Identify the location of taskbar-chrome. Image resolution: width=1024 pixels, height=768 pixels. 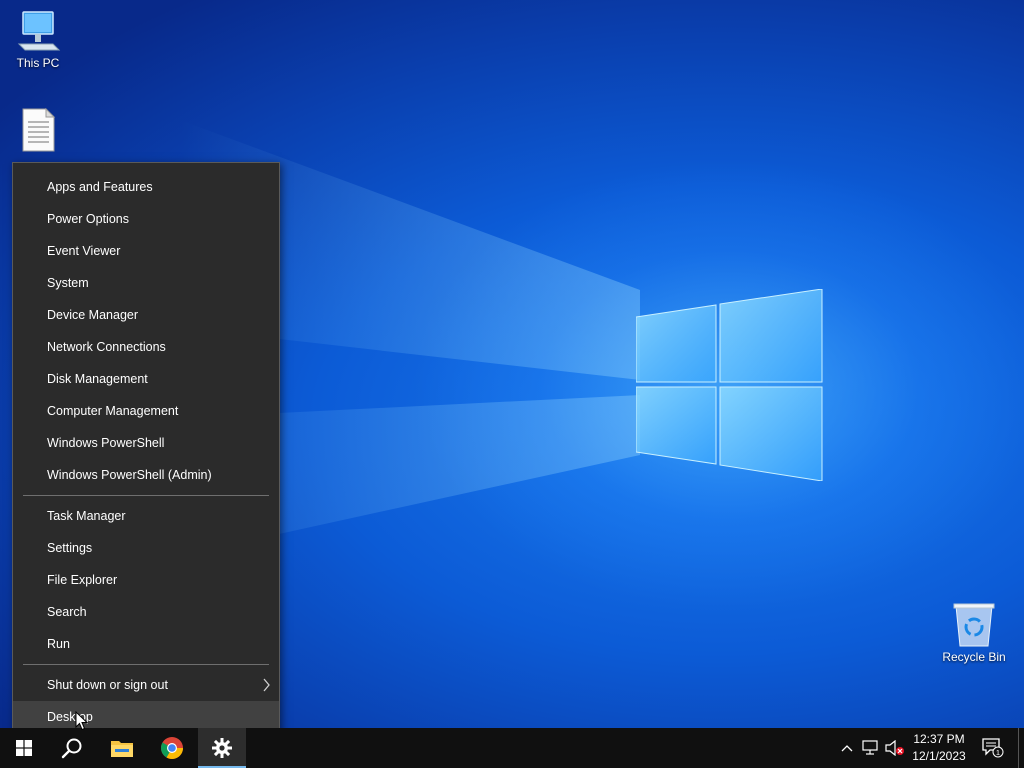
(172, 748).